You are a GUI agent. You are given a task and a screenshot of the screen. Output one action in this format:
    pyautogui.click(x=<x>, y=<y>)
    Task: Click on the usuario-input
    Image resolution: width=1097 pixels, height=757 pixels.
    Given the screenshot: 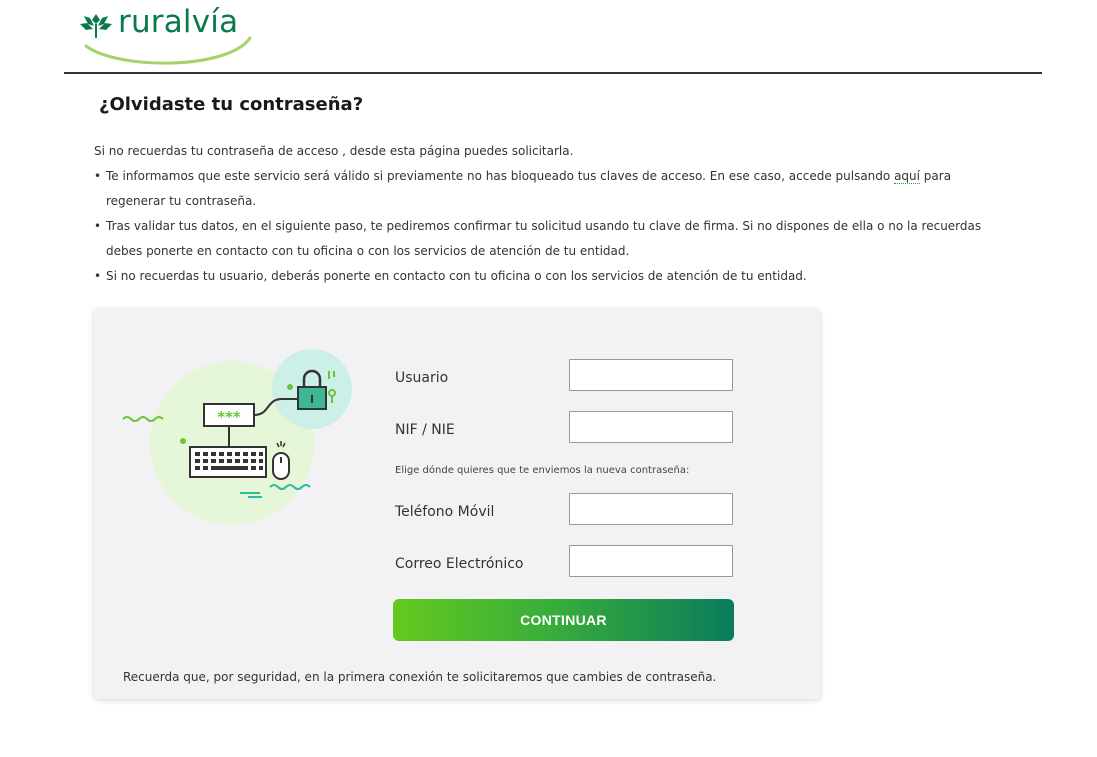 What is the action you would take?
    pyautogui.click(x=651, y=375)
    